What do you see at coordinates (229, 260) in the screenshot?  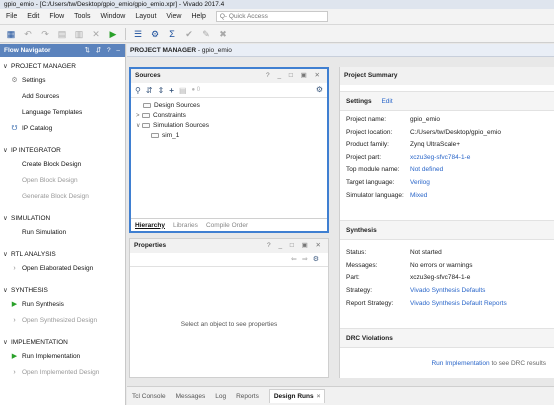 I see `properties-toolbar: ⇐⇒⚙` at bounding box center [229, 260].